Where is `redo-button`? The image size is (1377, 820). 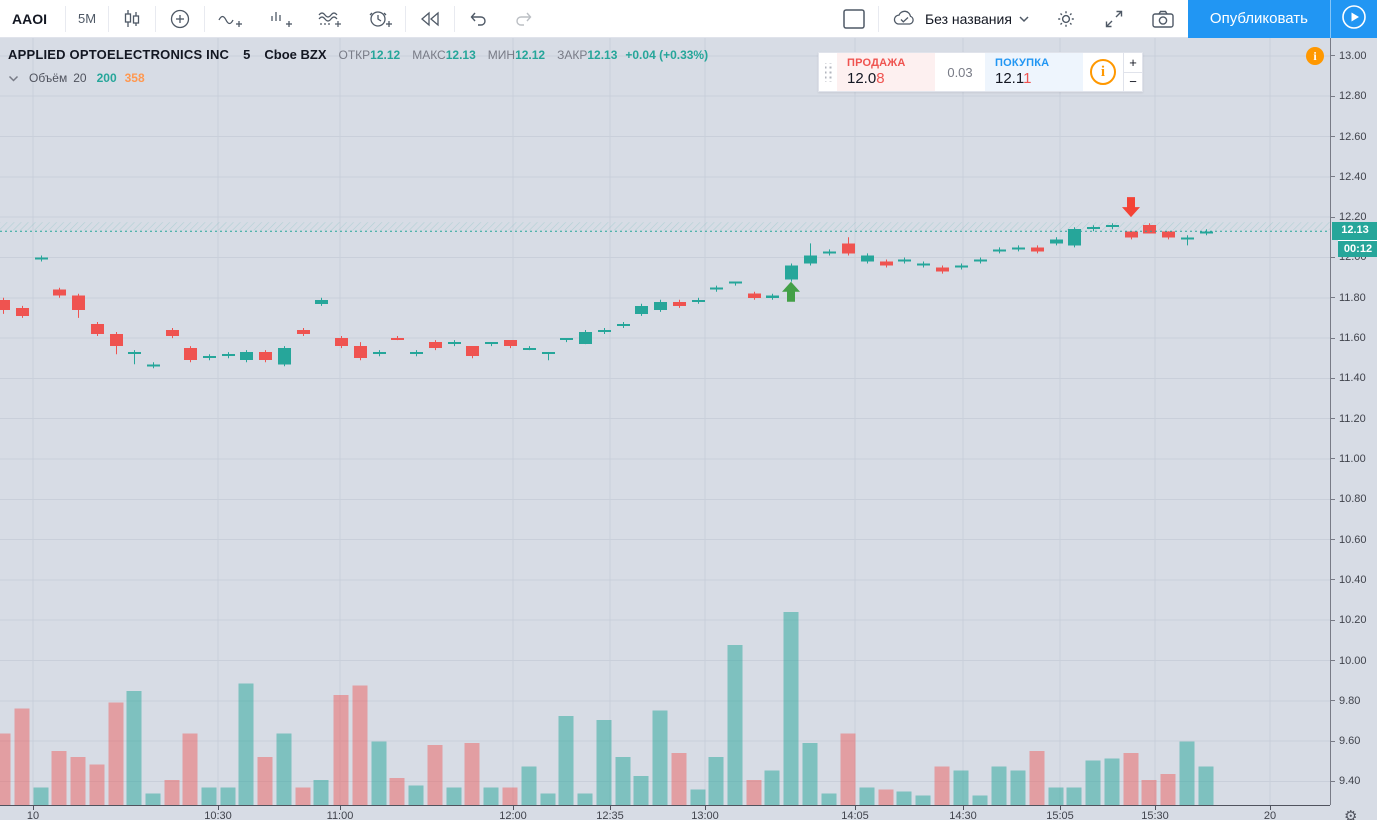
redo-button is located at coordinates (524, 18).